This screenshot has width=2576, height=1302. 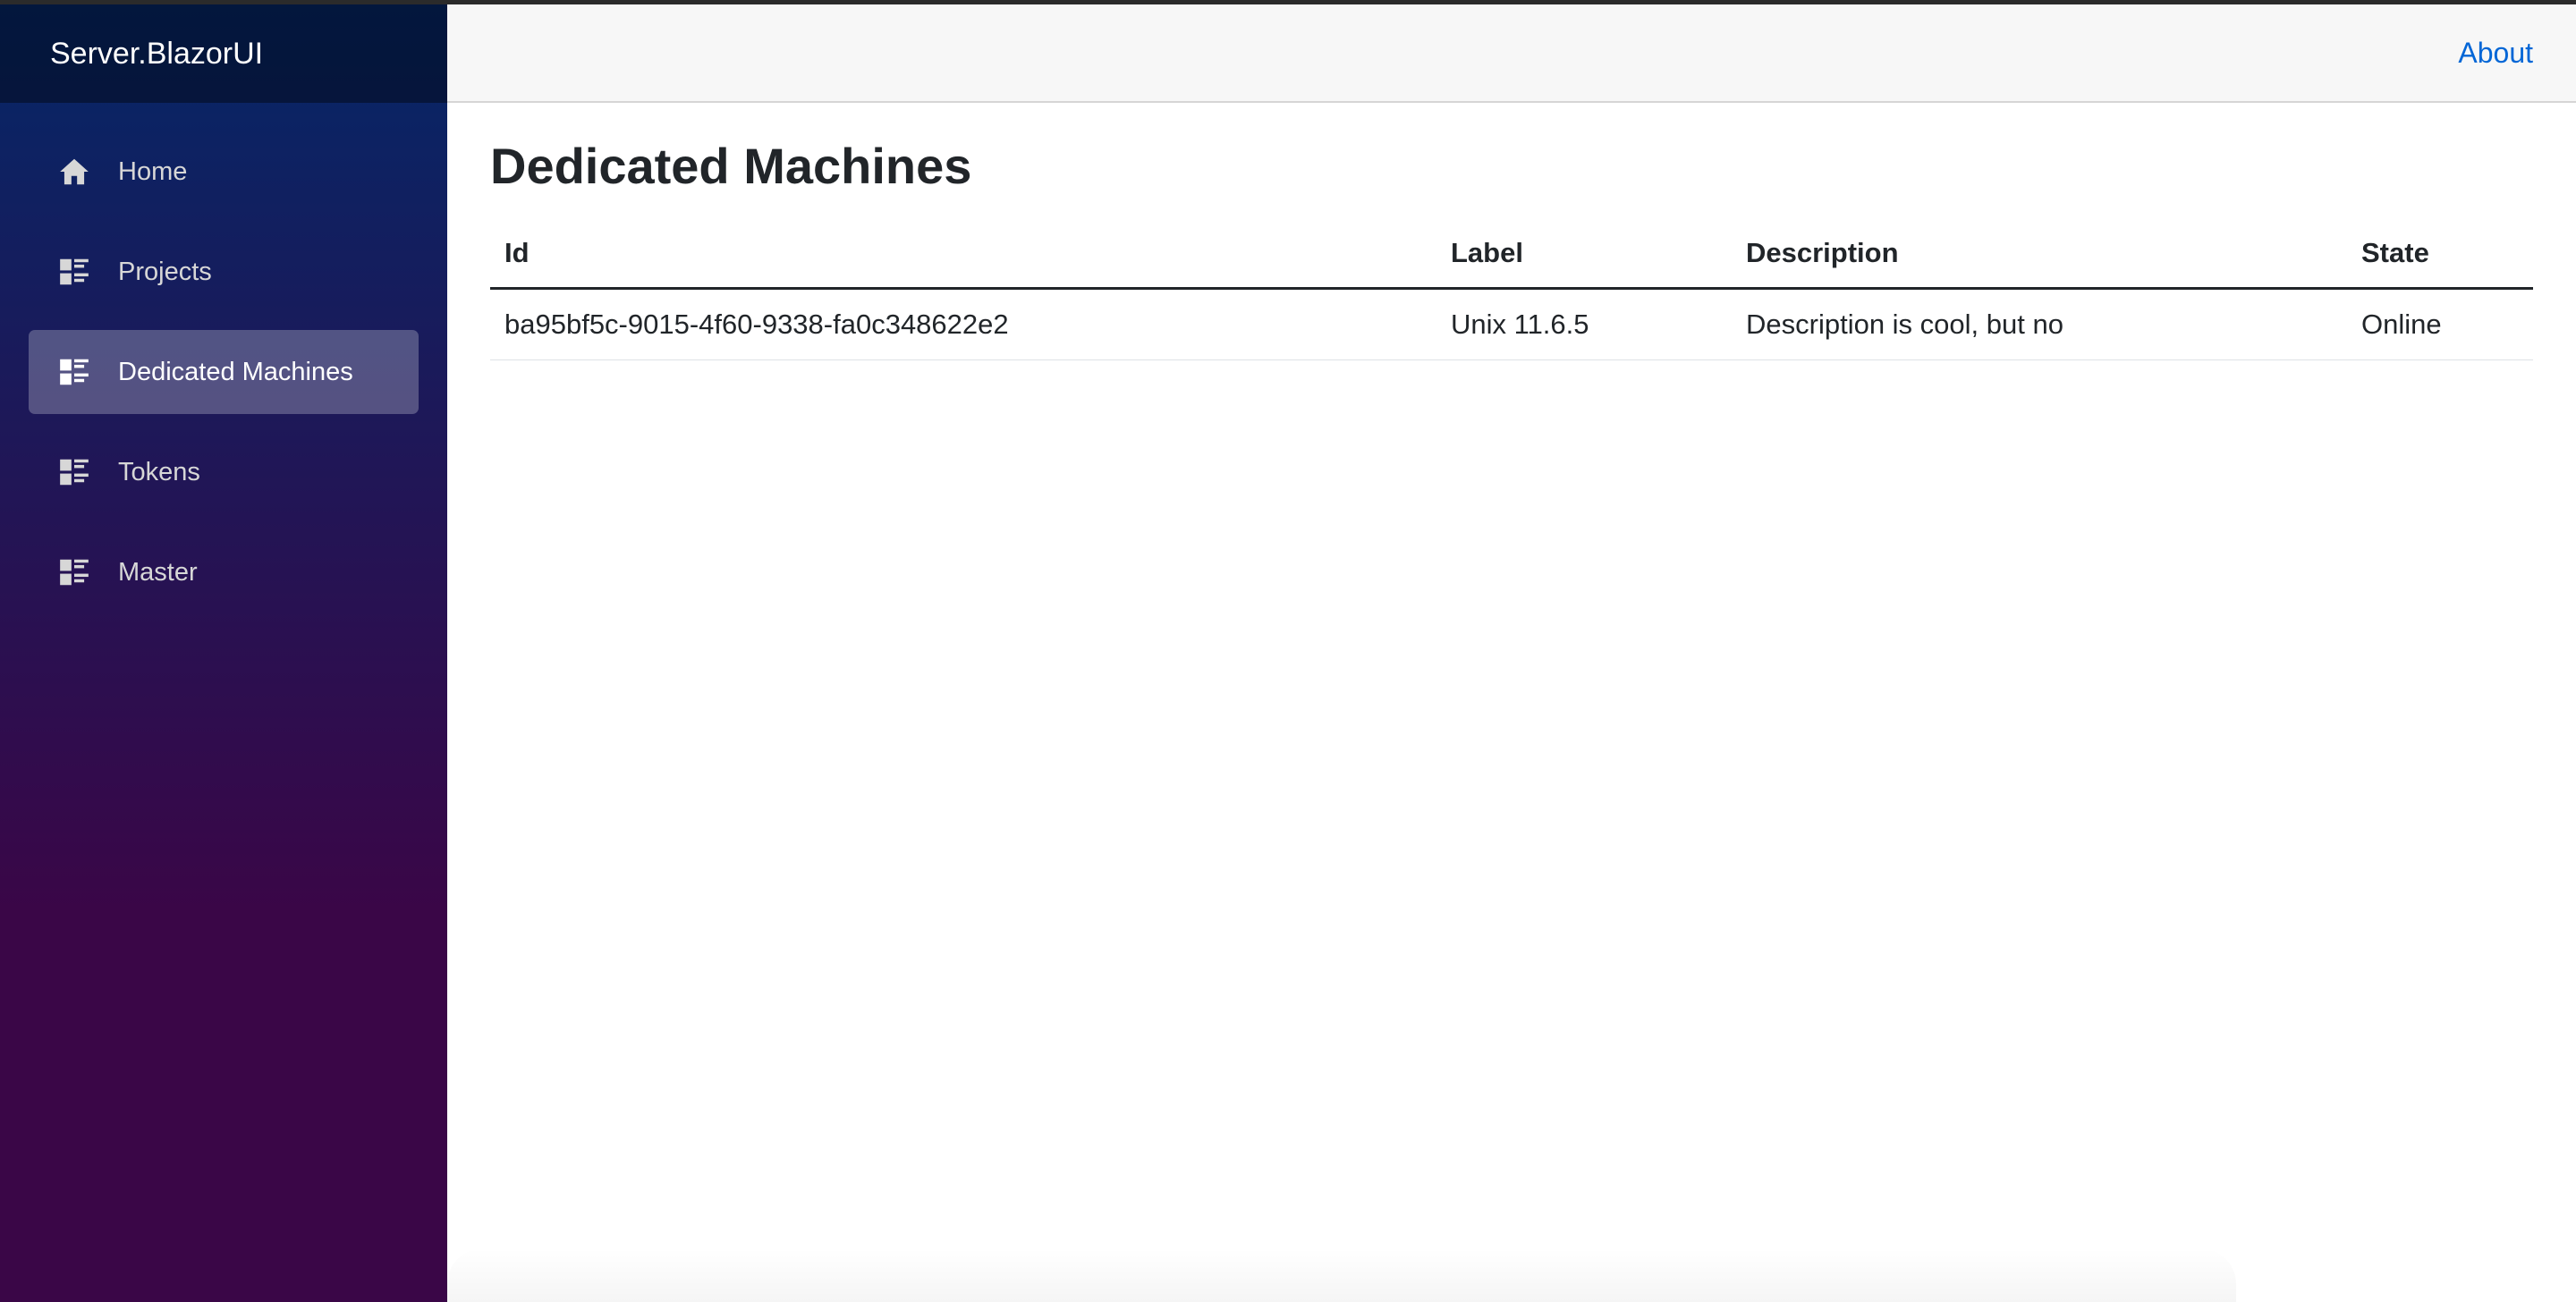 What do you see at coordinates (224, 472) in the screenshot?
I see `sidebar-item-tokens: Tokens` at bounding box center [224, 472].